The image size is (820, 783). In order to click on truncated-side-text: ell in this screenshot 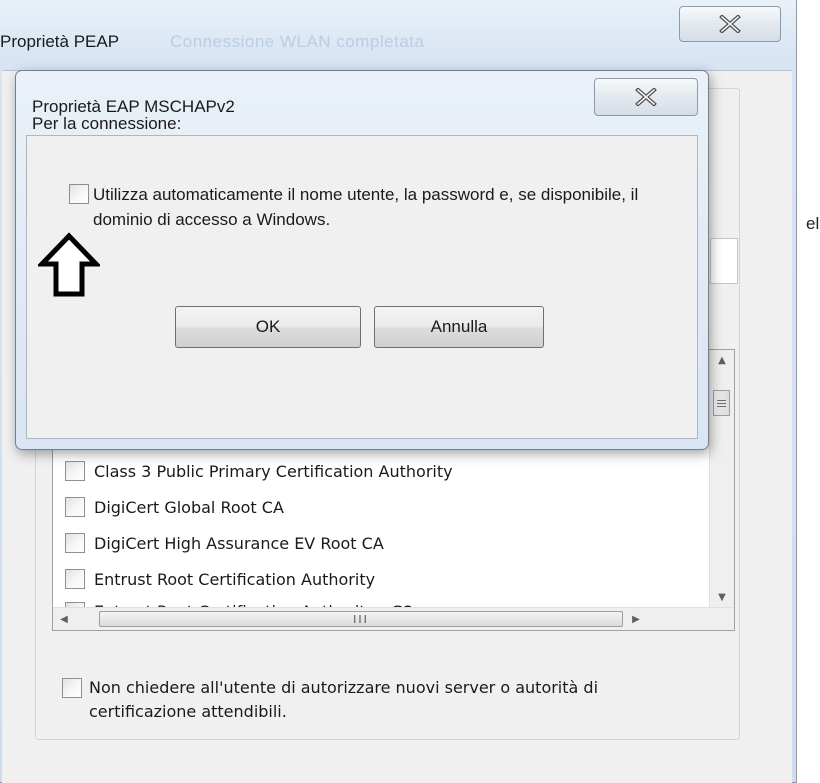, I will do `click(813, 223)`.